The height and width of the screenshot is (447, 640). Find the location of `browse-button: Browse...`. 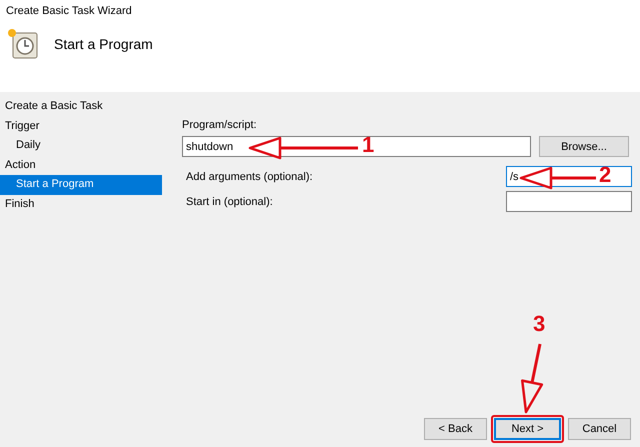

browse-button: Browse... is located at coordinates (584, 146).